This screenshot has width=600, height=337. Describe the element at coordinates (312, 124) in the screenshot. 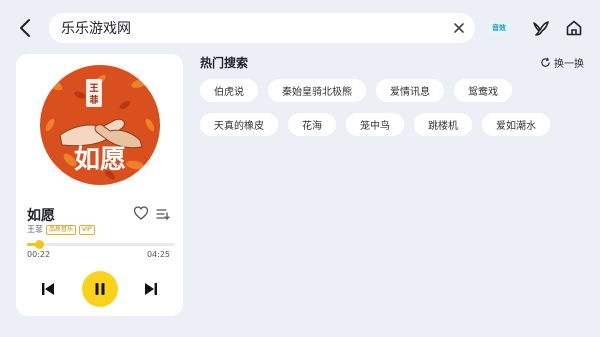

I see `hot-search-chip: 花海` at that location.